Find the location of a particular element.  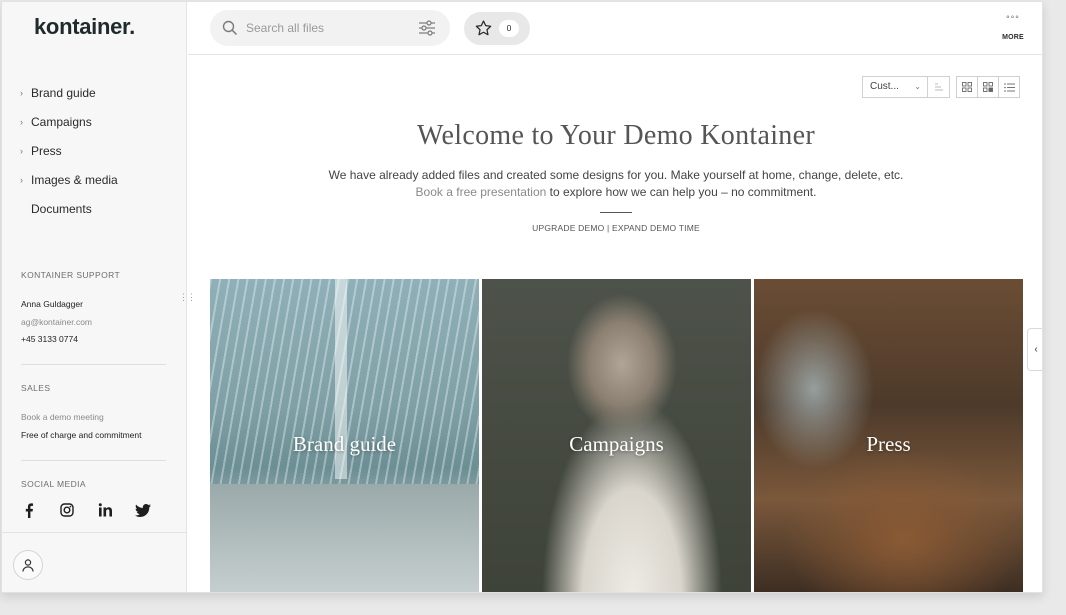

drag-handle-icon: ⋮⋮ is located at coordinates (187, 297).